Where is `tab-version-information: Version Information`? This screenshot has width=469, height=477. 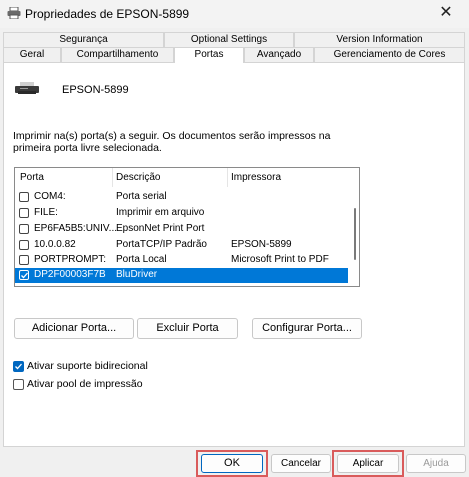 tab-version-information: Version Information is located at coordinates (379, 39).